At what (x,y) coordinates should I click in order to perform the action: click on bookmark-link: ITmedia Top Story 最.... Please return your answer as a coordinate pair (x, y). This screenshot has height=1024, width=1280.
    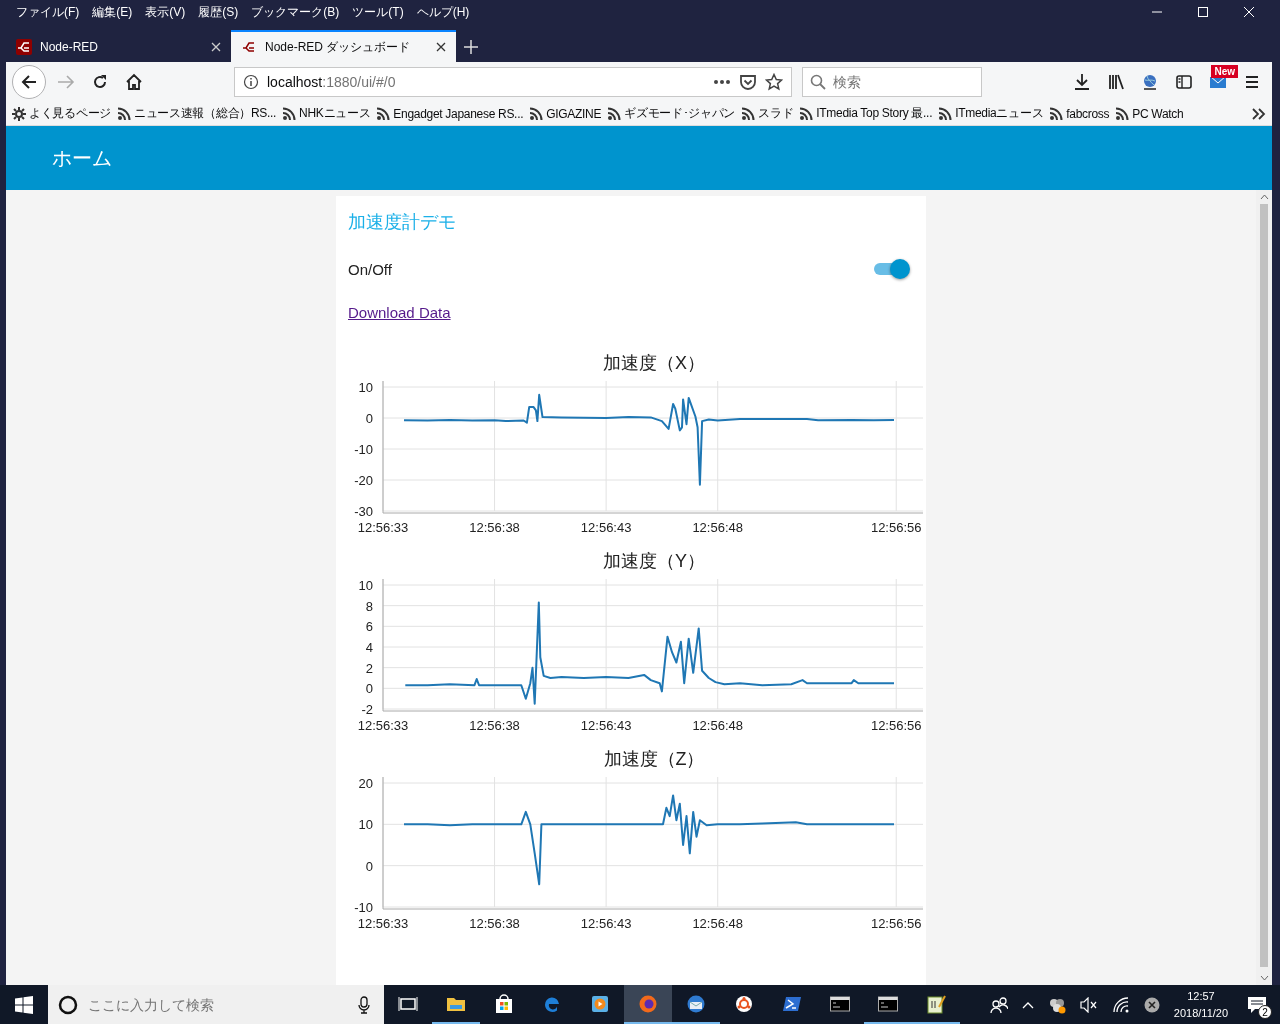
    Looking at the image, I should click on (866, 113).